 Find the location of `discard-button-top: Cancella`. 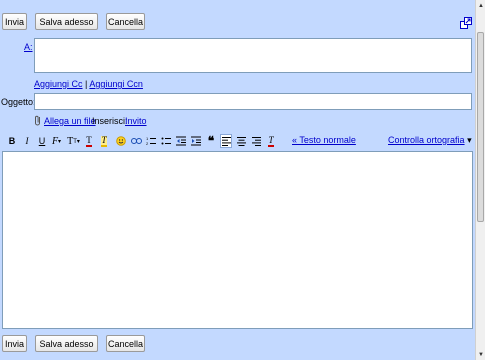

discard-button-top: Cancella is located at coordinates (125, 21).